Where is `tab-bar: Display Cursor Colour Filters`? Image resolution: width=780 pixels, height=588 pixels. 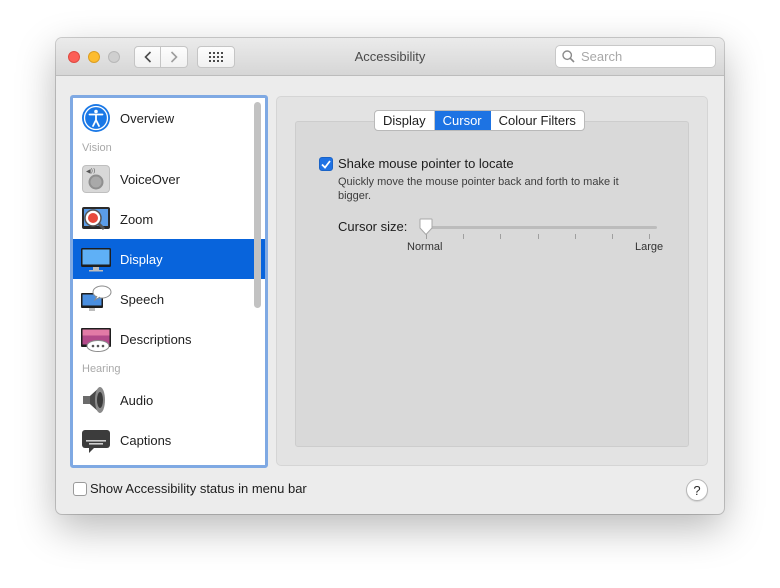
tab-bar: Display Cursor Colour Filters is located at coordinates (479, 120).